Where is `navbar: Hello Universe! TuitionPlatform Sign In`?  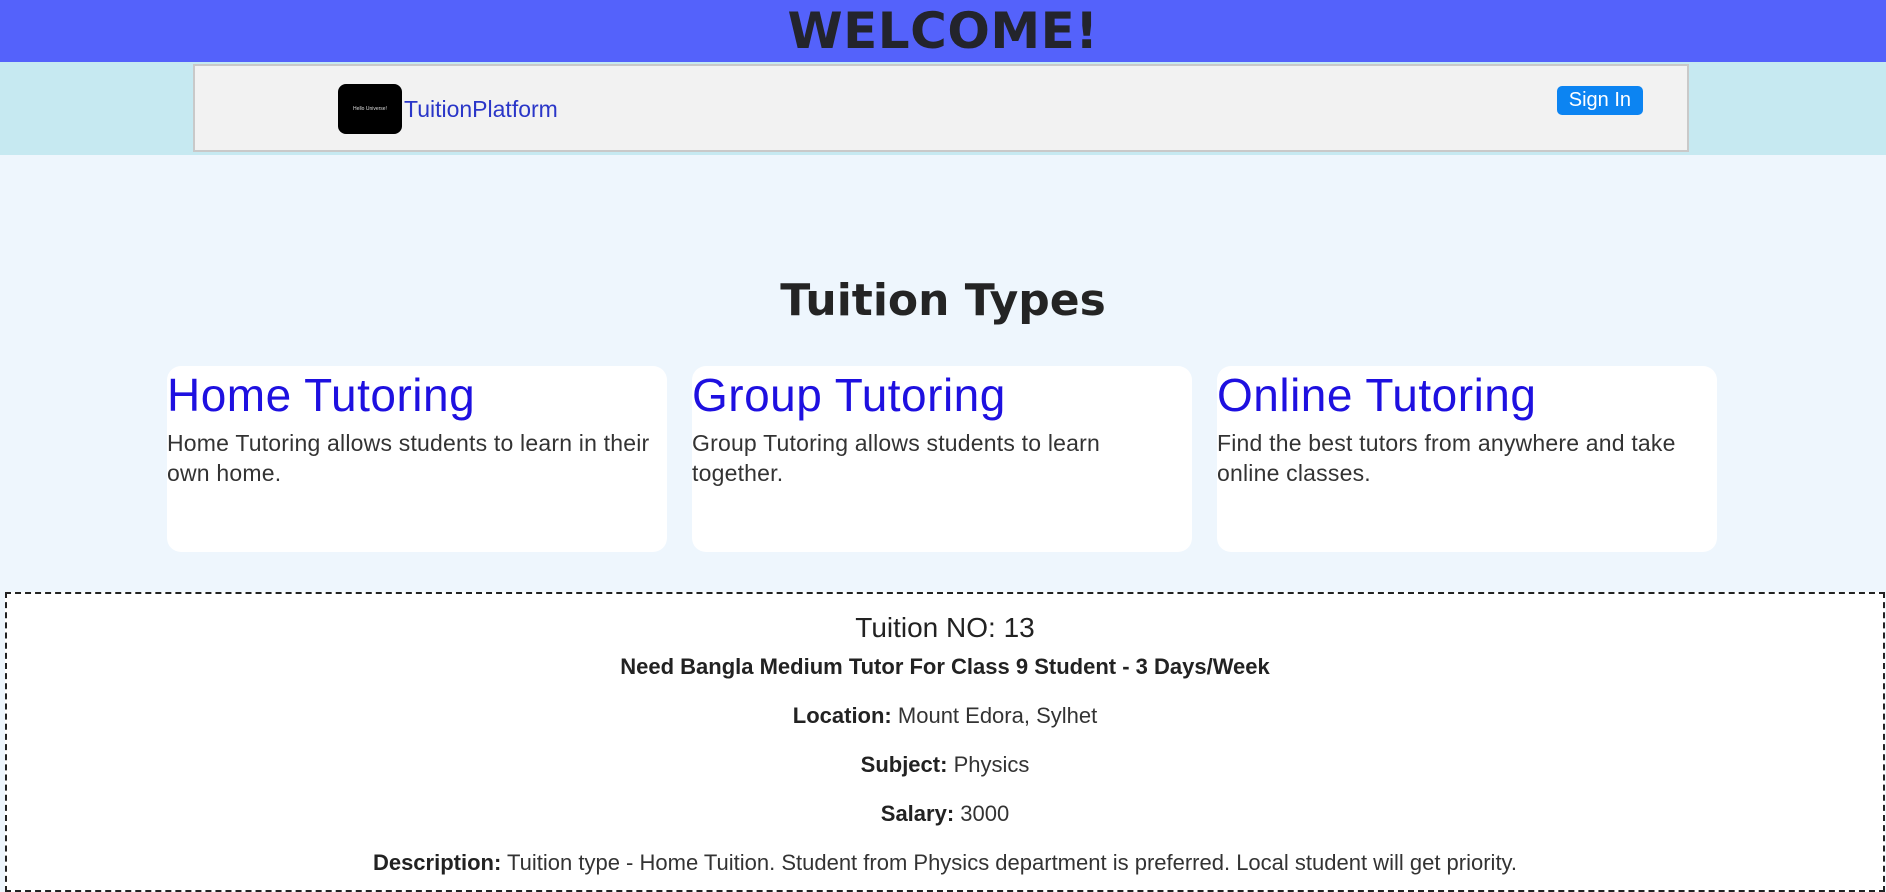
navbar: Hello Universe! TuitionPlatform Sign In is located at coordinates (941, 108).